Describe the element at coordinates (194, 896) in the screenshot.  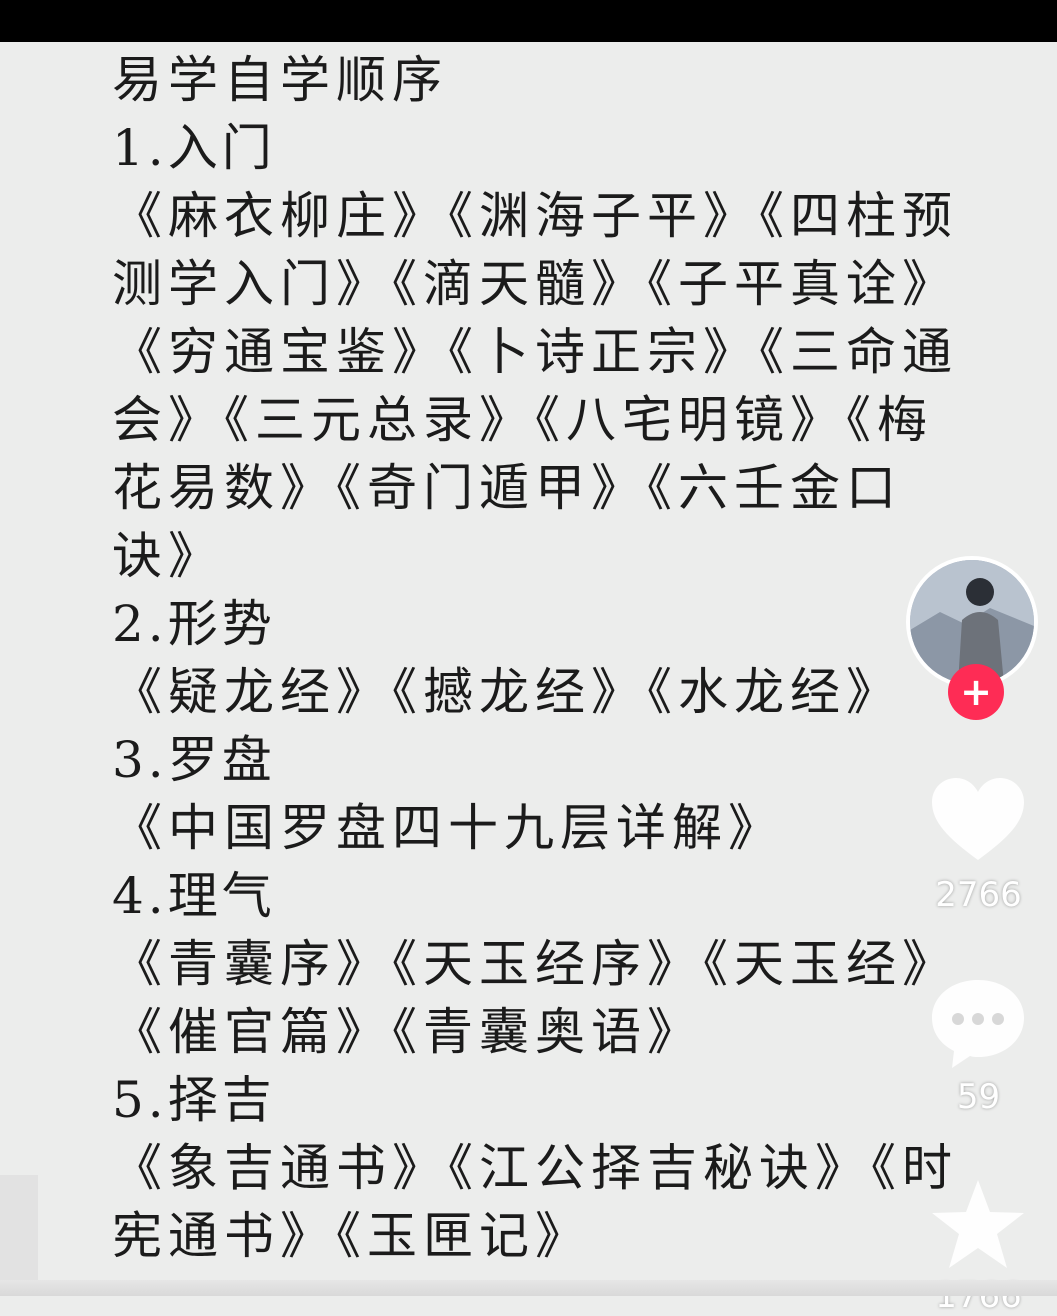
I see `section-heading: 4.理气` at that location.